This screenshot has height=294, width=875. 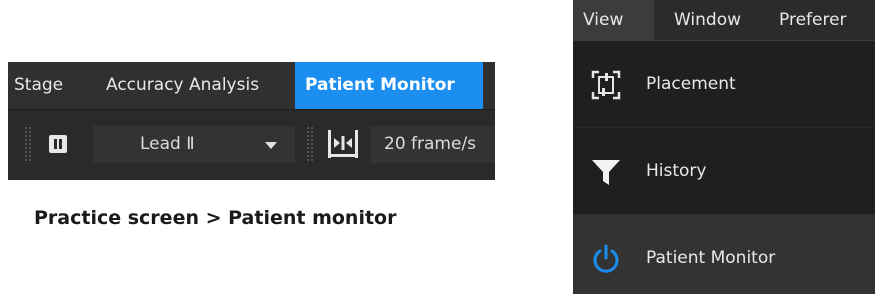 What do you see at coordinates (606, 85) in the screenshot?
I see `placement-icon` at bounding box center [606, 85].